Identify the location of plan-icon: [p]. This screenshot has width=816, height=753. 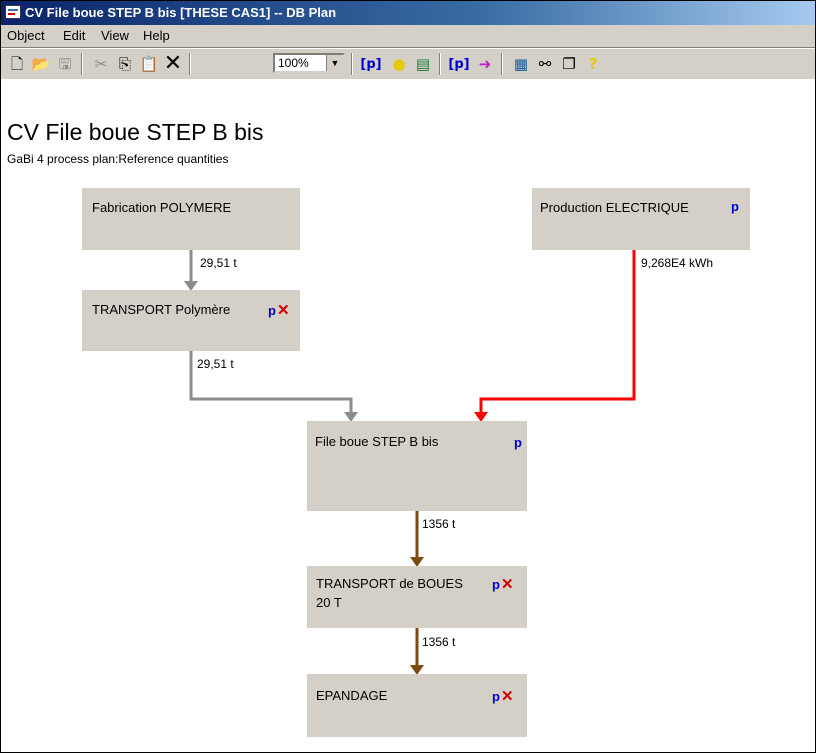
(458, 64).